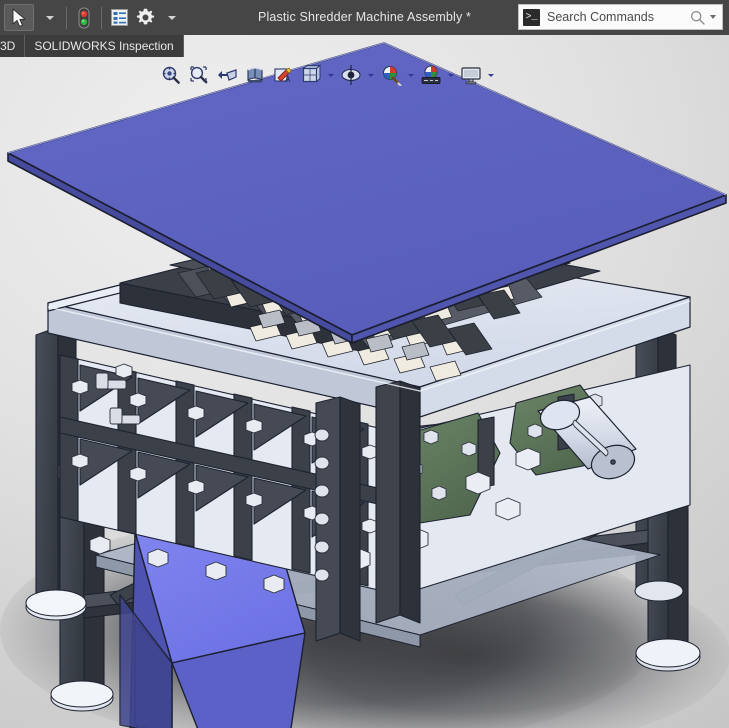  I want to click on apply-scene-icon, so click(431, 75).